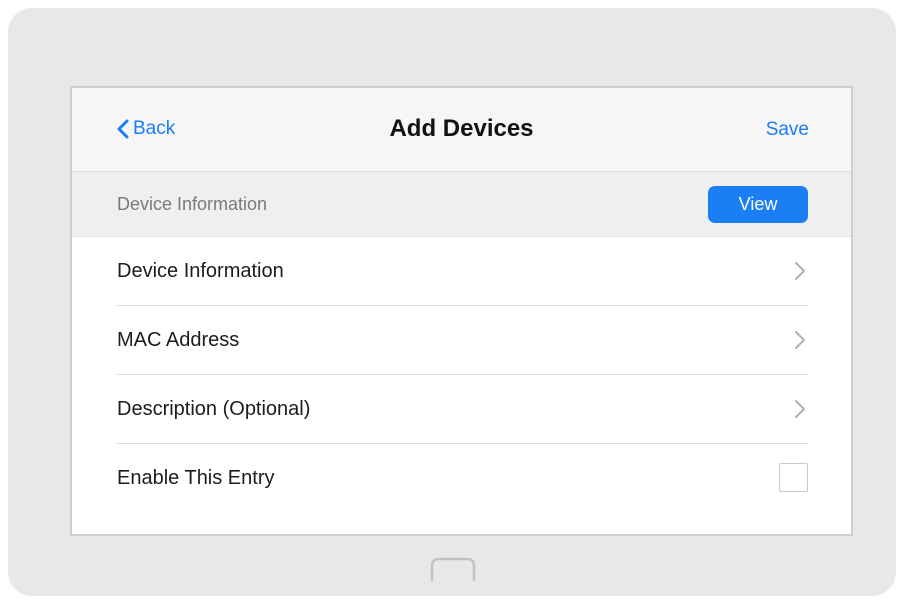 The height and width of the screenshot is (604, 904). Describe the element at coordinates (793, 477) in the screenshot. I see `enable-entry-checkbox` at that location.